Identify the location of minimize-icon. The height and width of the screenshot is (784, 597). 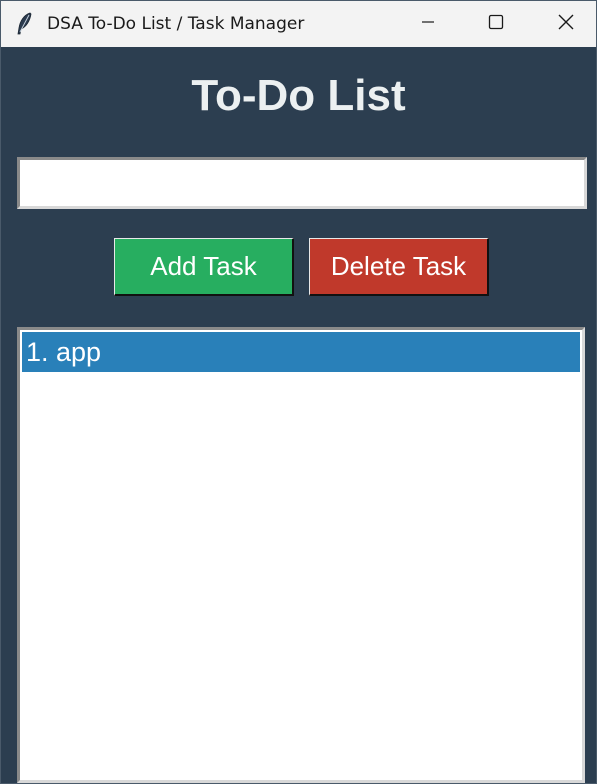
(428, 24).